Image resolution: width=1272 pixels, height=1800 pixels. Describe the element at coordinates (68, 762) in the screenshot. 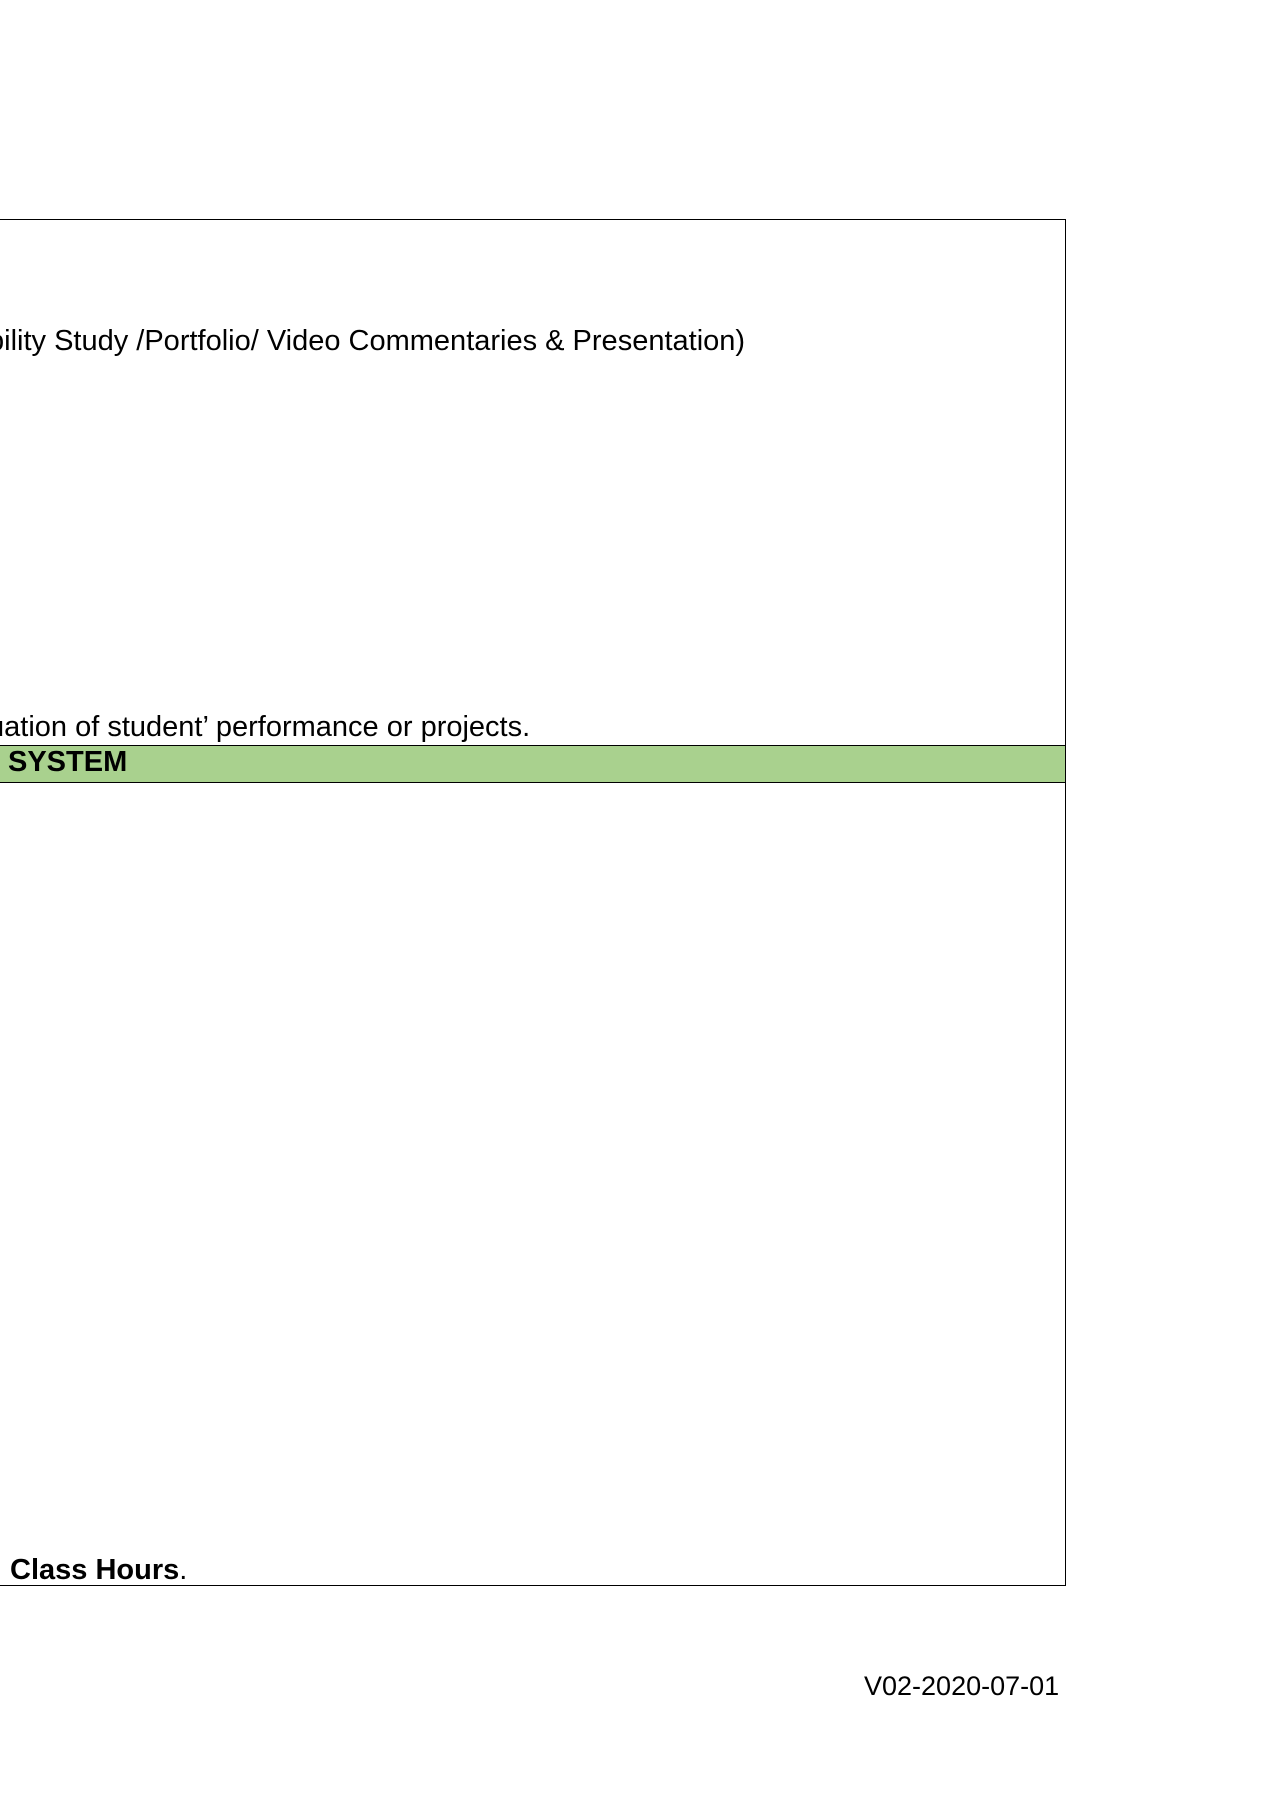

I see `section-header-title: SYSTEM` at that location.